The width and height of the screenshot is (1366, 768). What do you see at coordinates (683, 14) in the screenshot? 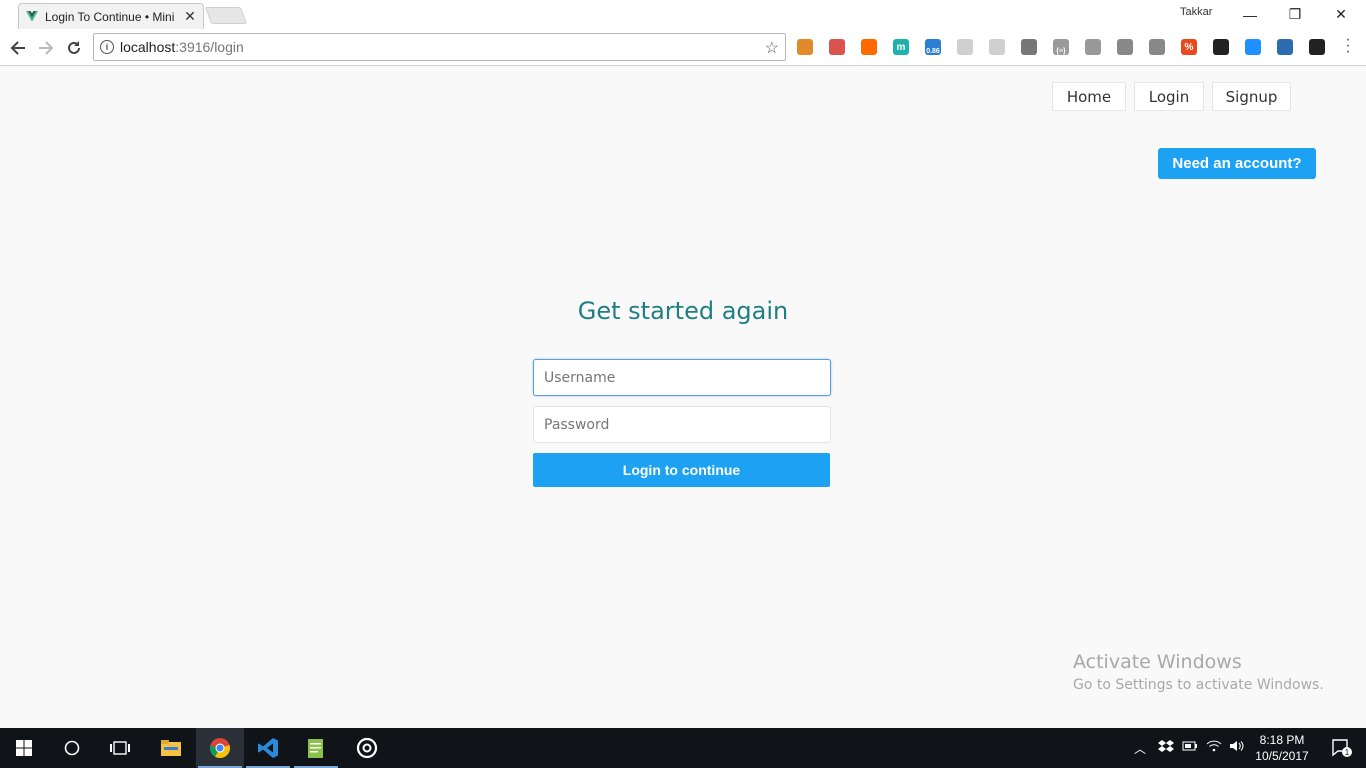
I see `tab-strip: Login To Continue • Mini ✕ Takkar — ❐ ✕` at bounding box center [683, 14].